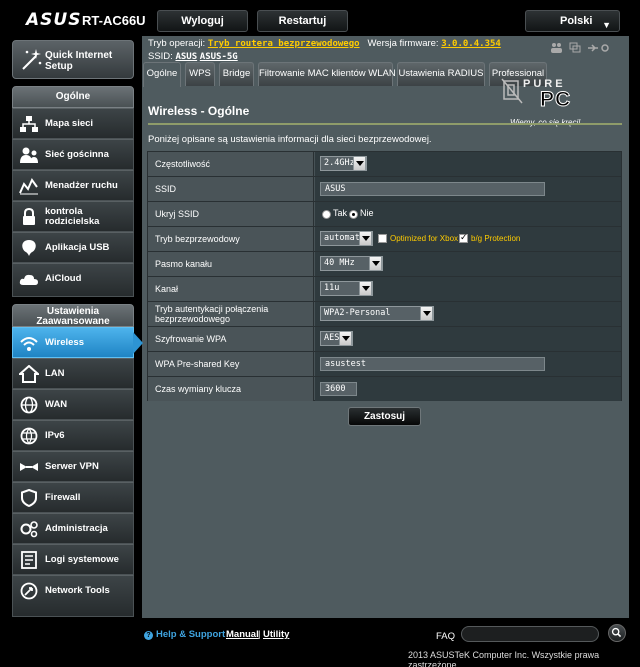  I want to click on auth-value: WPA2-Personal, so click(357, 313).